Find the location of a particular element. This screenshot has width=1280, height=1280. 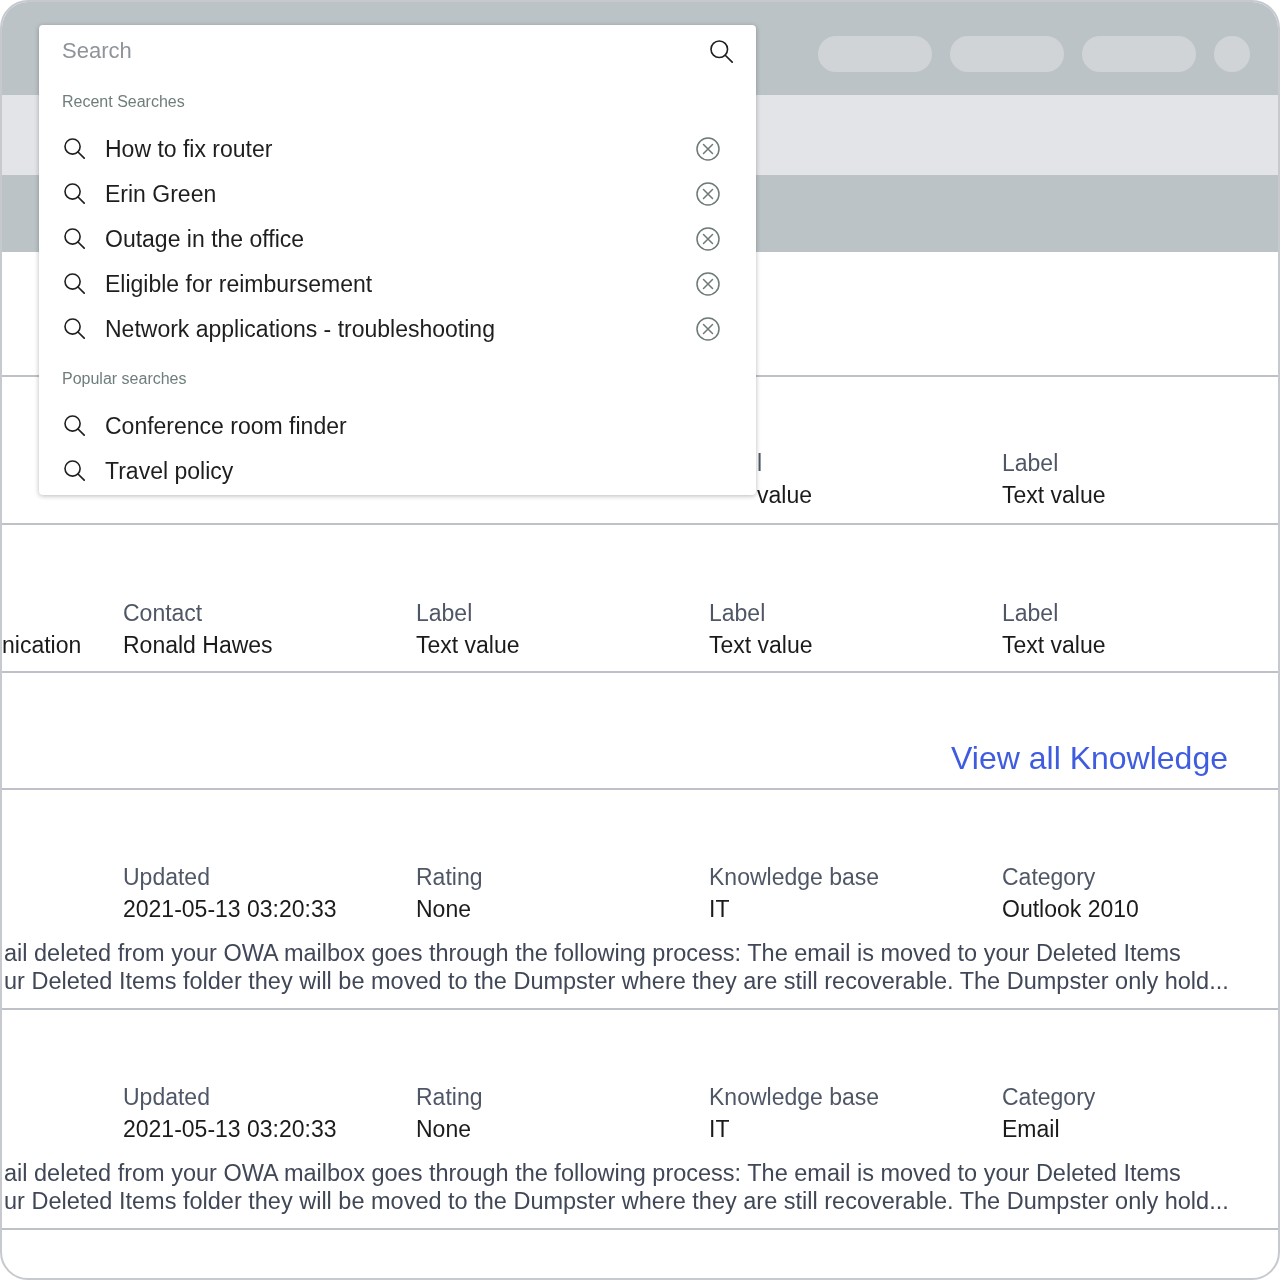

search-suggestion: Network applications - troubleshooting is located at coordinates (279, 328).